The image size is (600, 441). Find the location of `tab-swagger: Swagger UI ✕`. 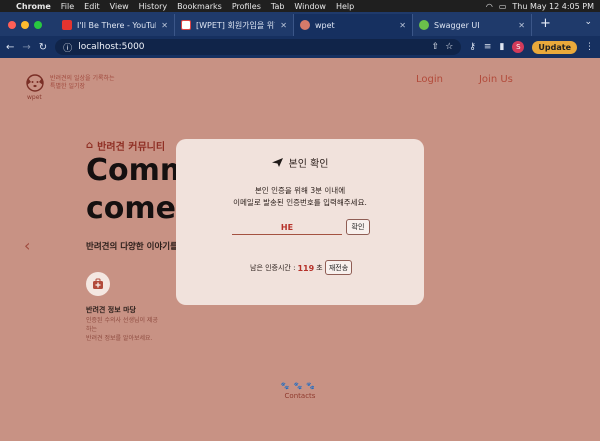

tab-swagger: Swagger UI ✕ is located at coordinates (472, 25).